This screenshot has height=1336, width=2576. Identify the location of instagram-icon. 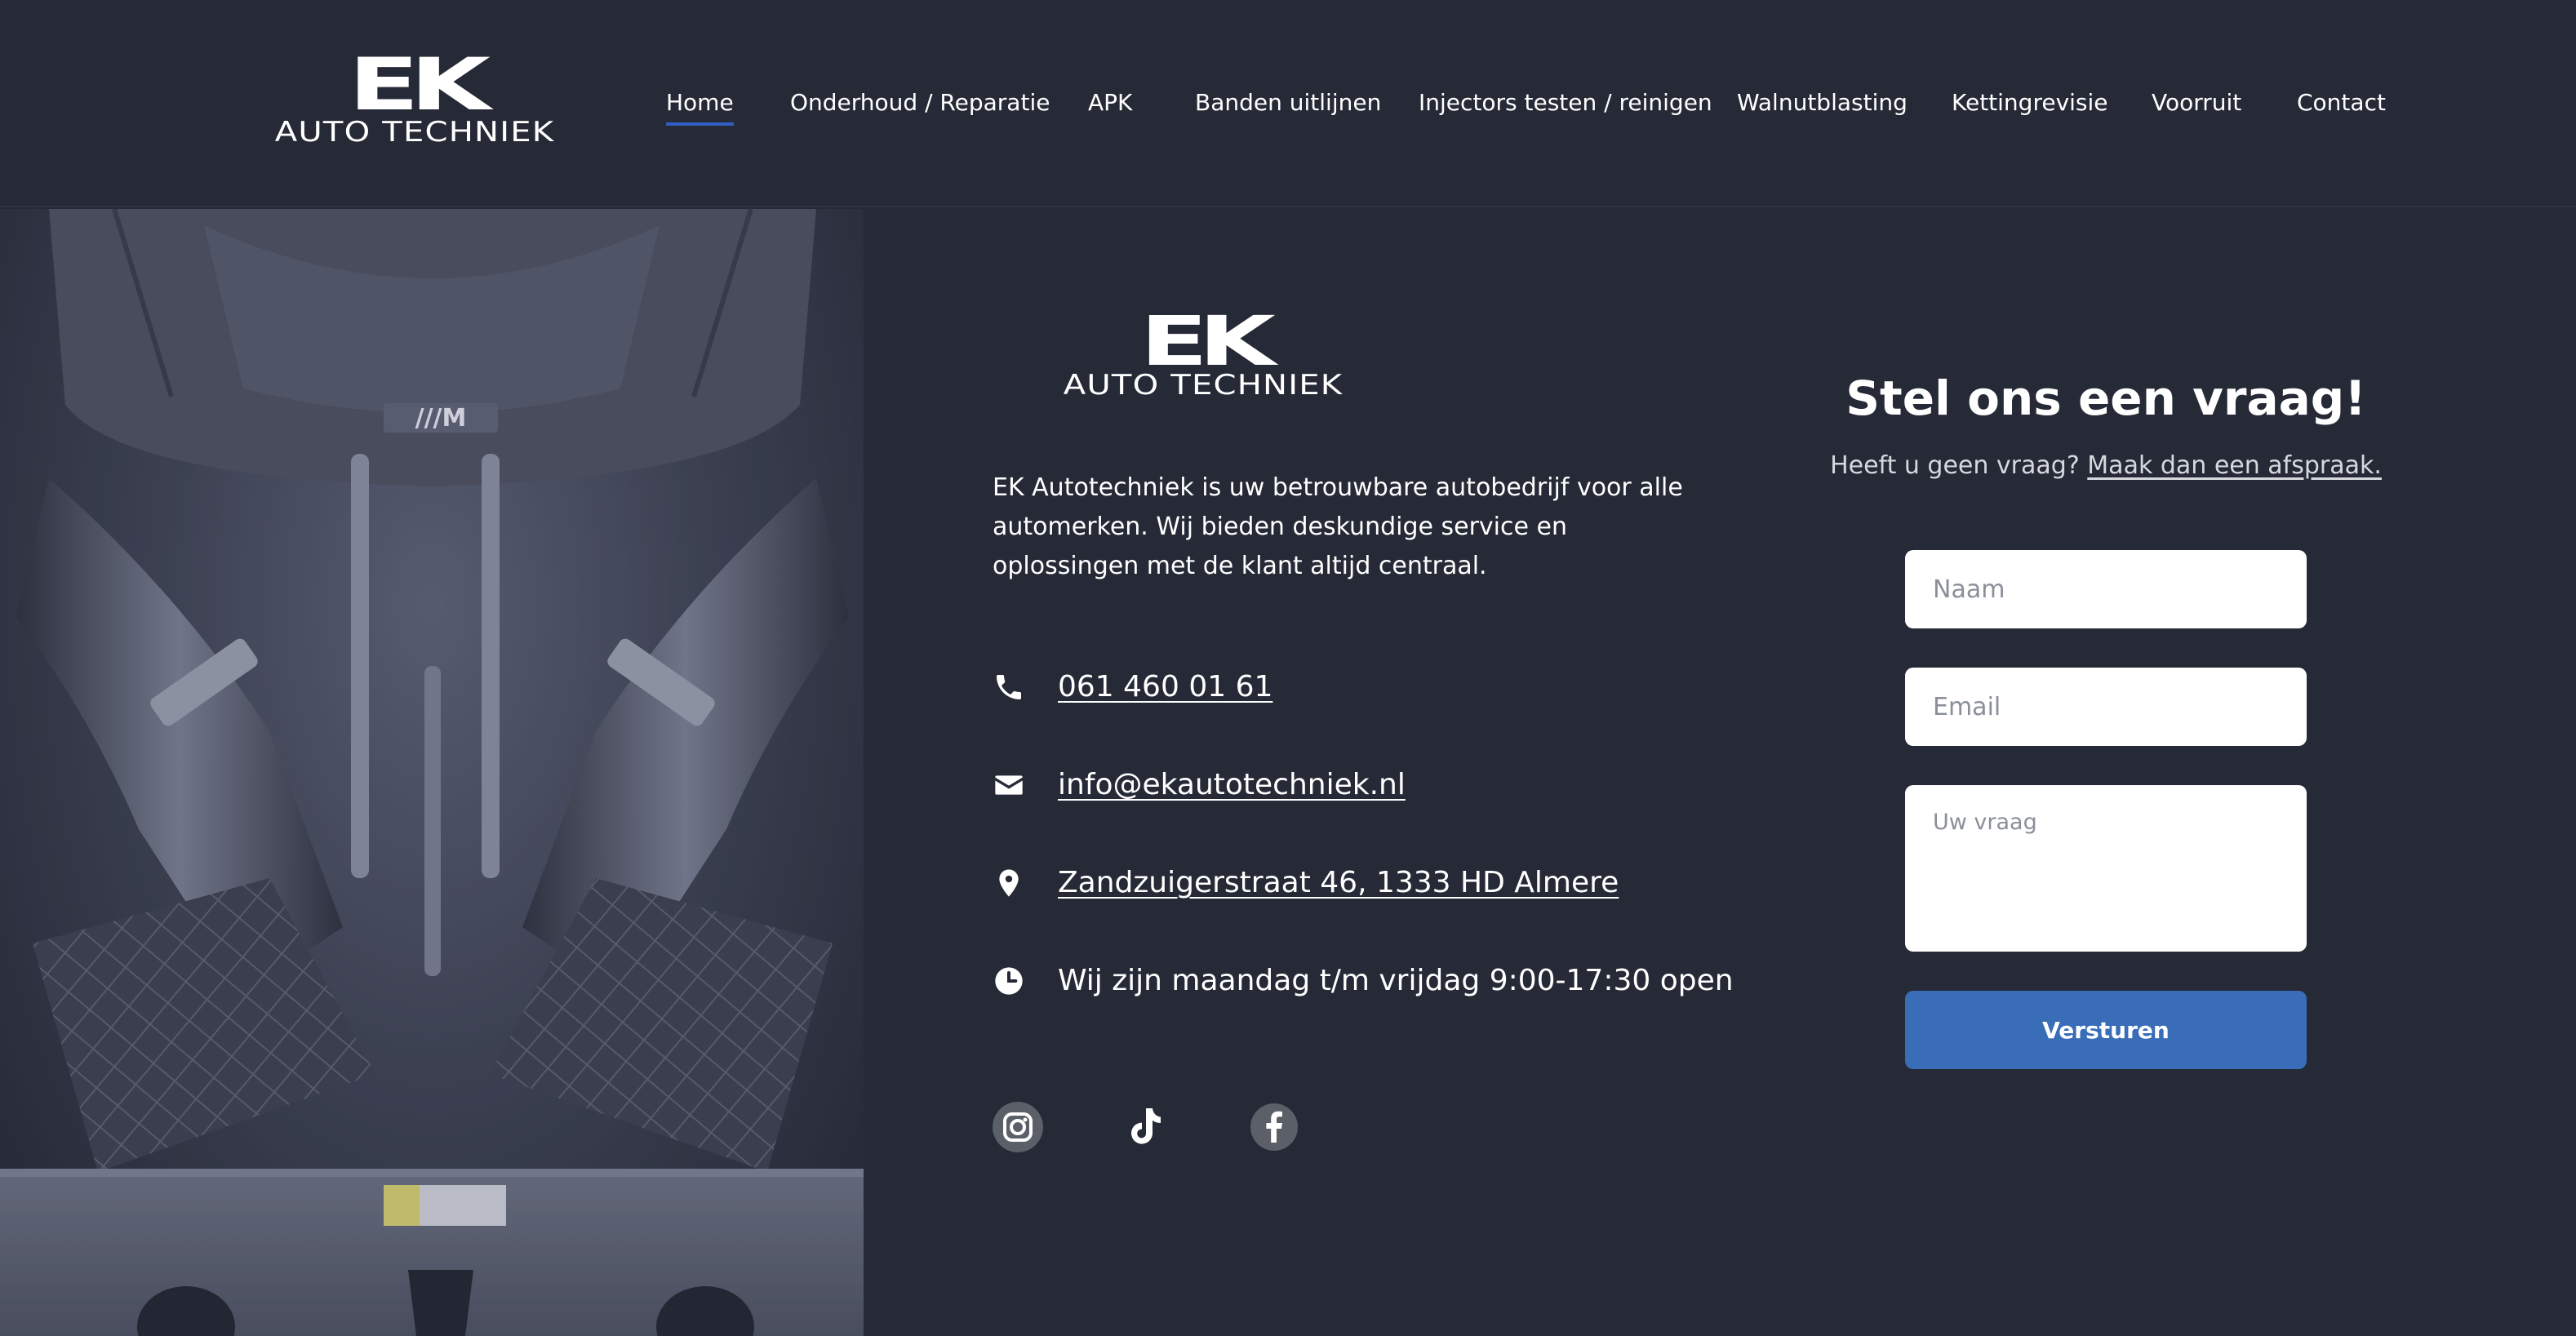
(1018, 1127).